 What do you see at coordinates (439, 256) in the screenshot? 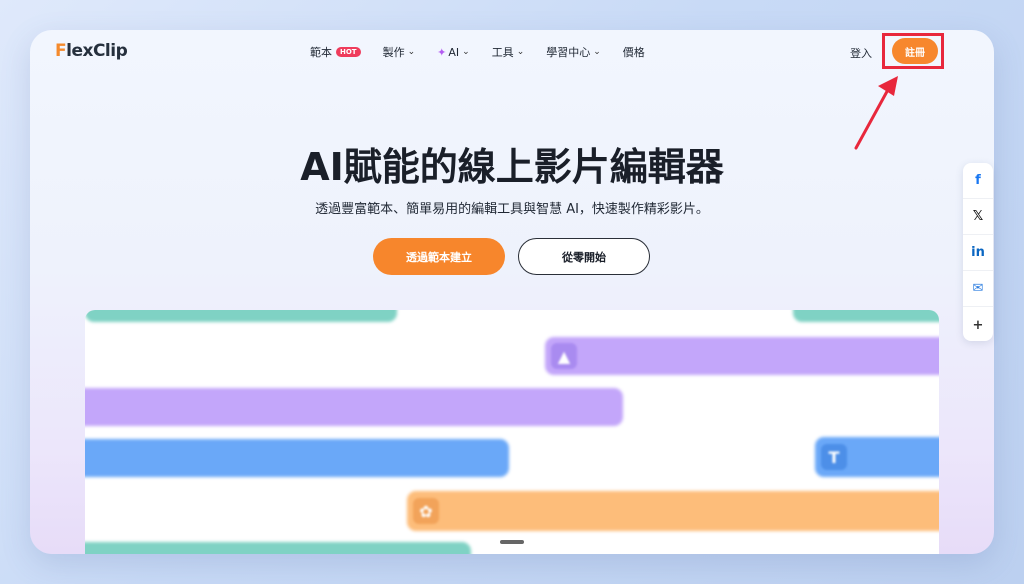
I see `create-from-template-button: 透過範本建立` at bounding box center [439, 256].